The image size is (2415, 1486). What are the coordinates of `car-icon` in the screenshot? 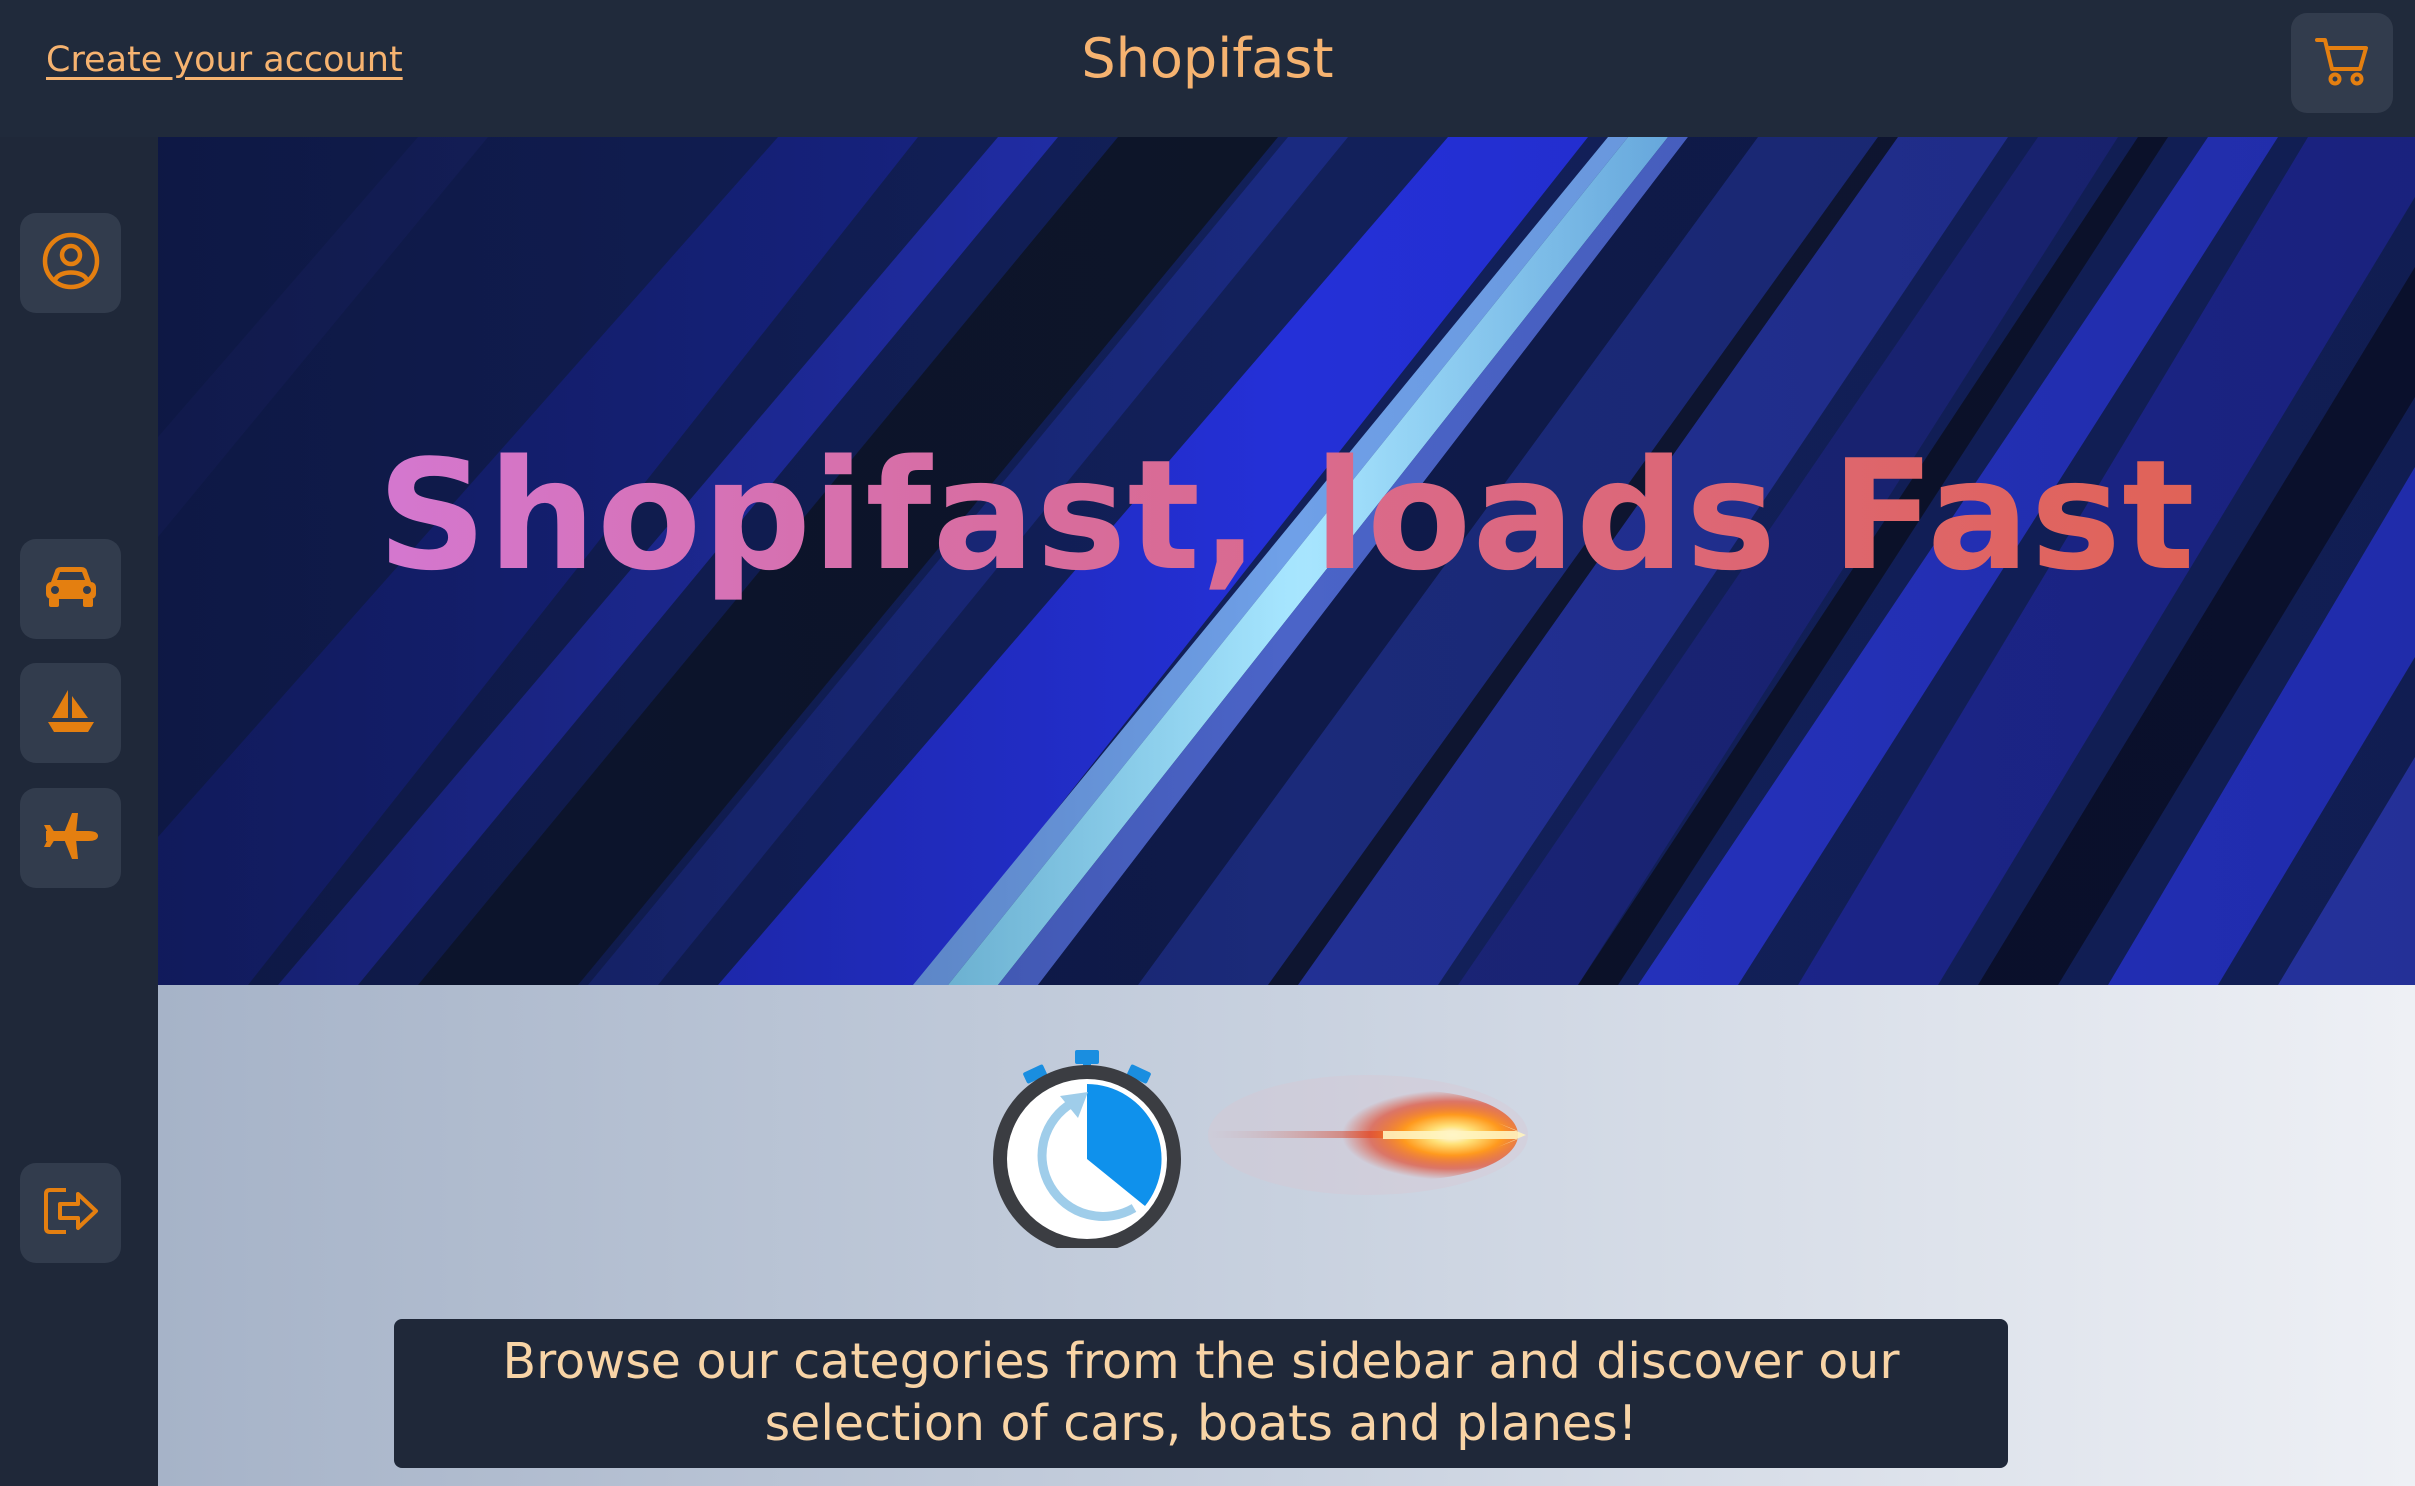 It's located at (71, 589).